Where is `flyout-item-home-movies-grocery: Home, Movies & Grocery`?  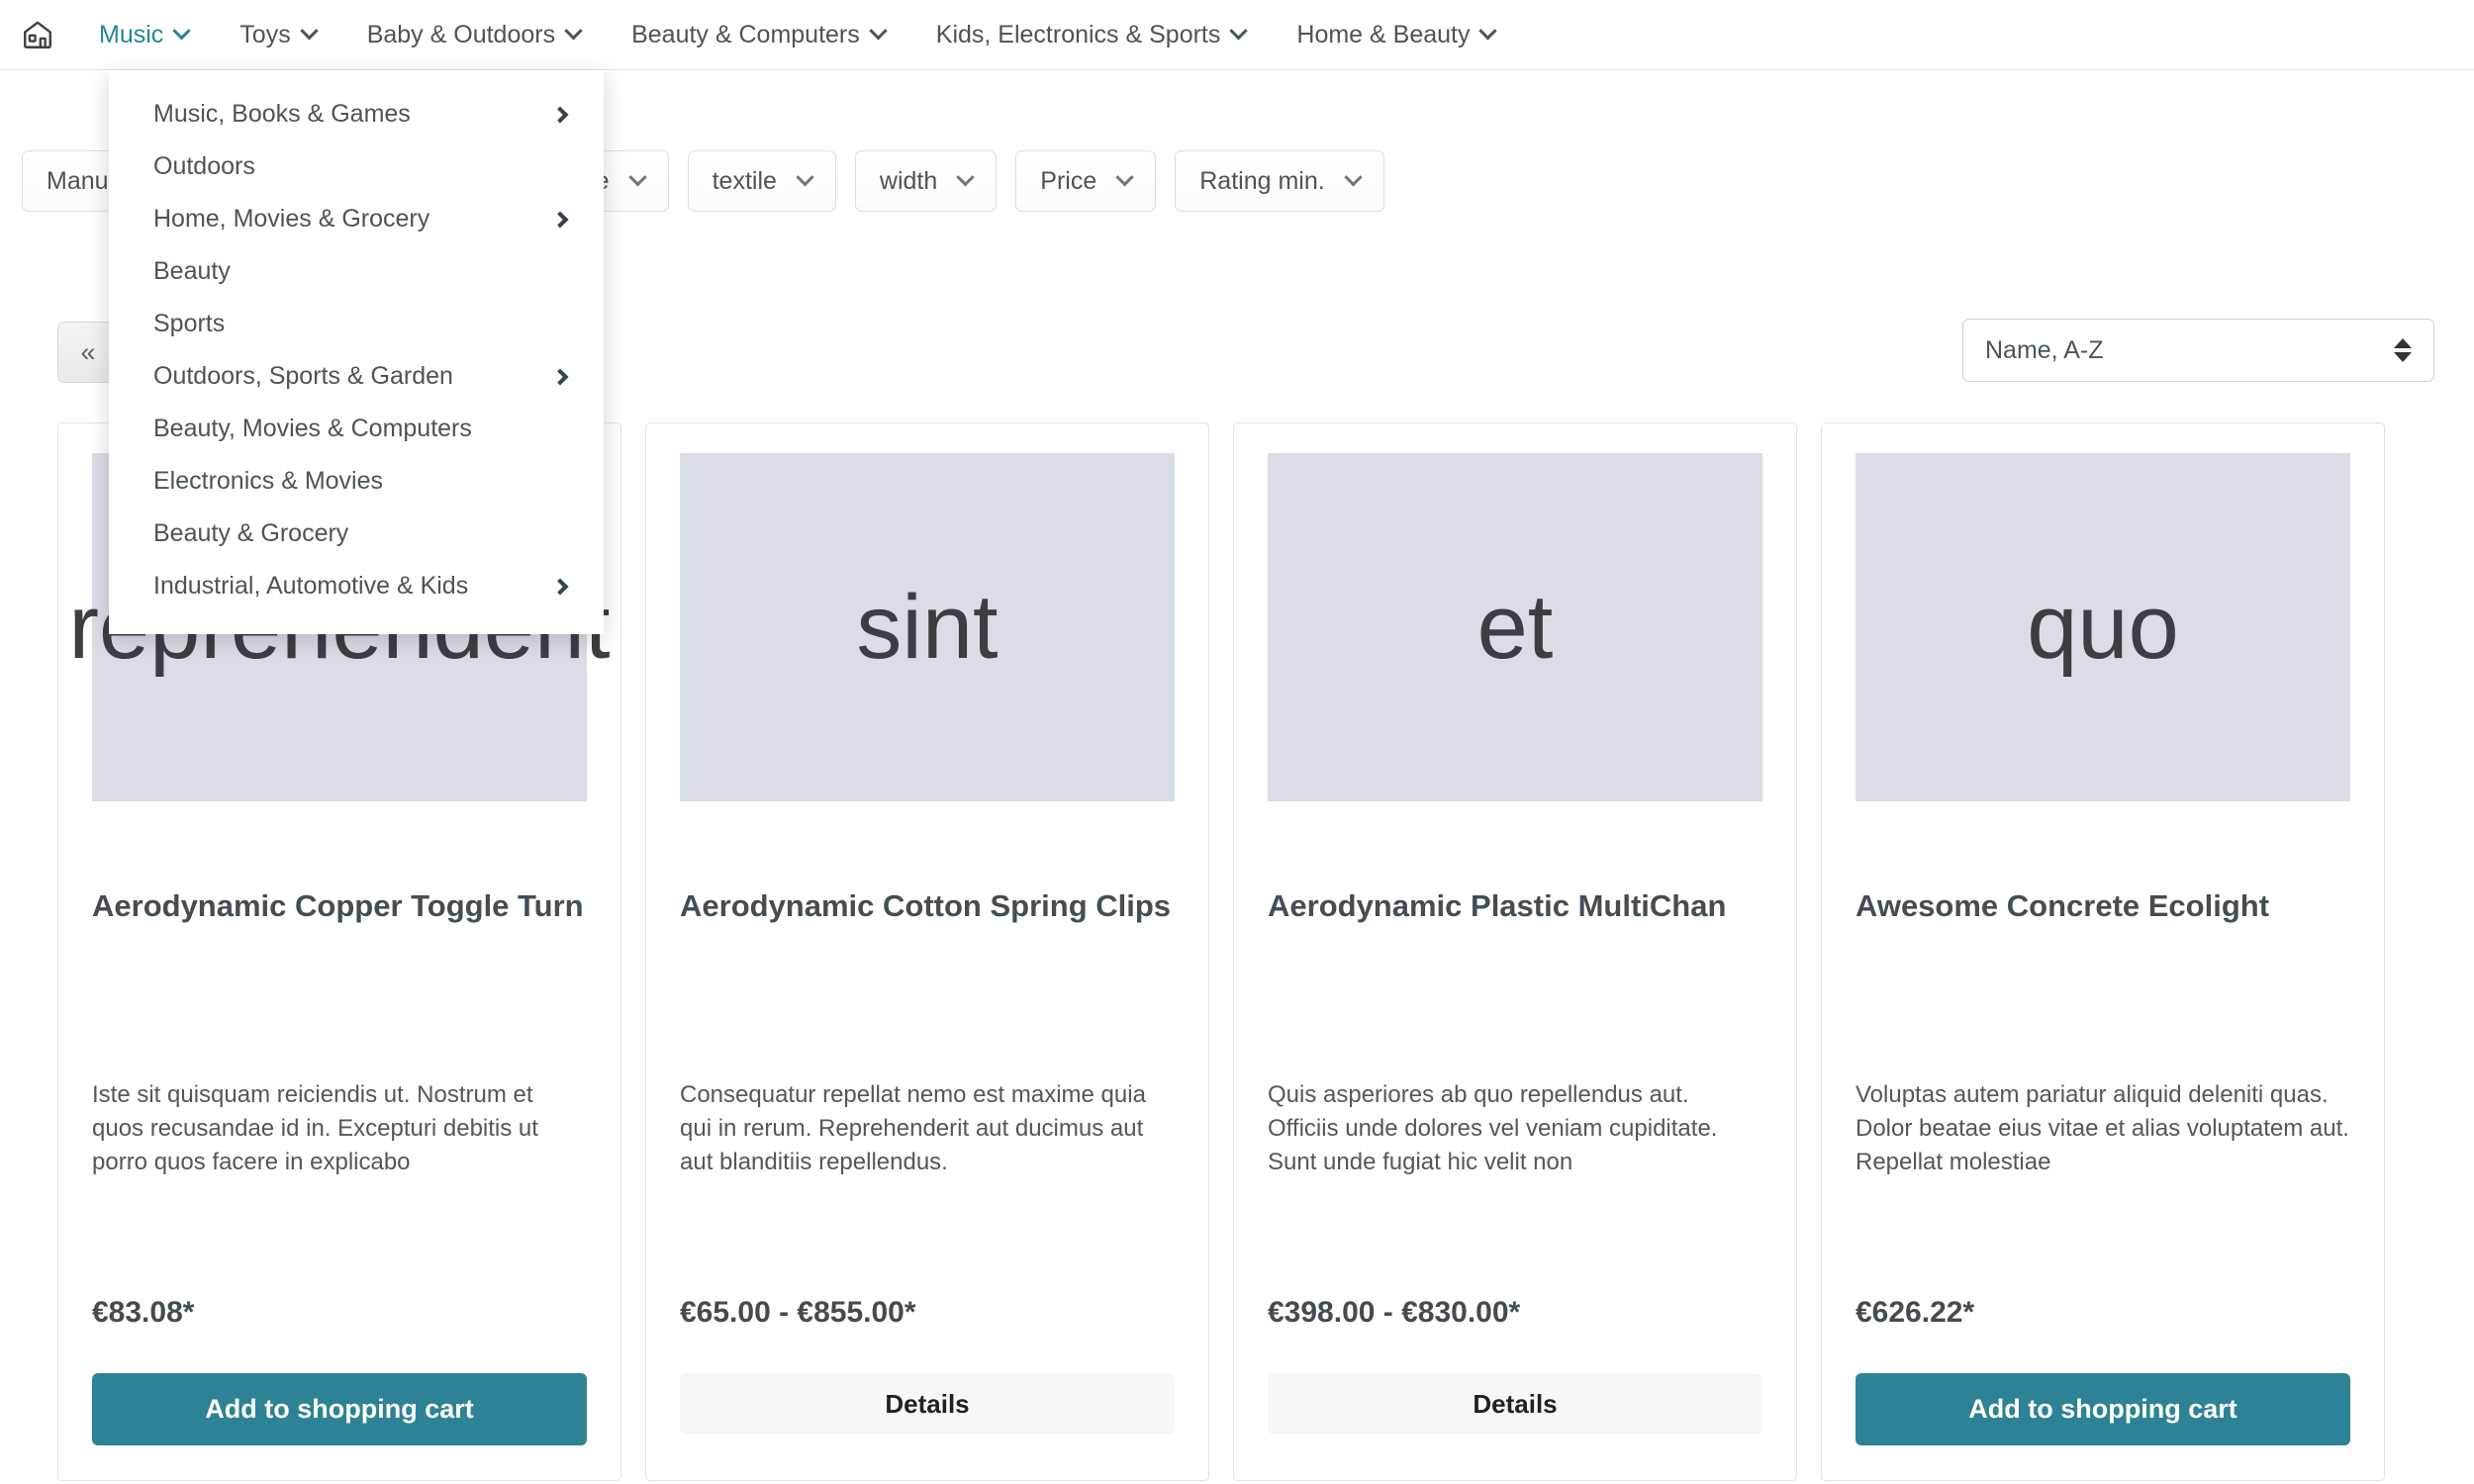 flyout-item-home-movies-grocery: Home, Movies & Grocery is located at coordinates (357, 219).